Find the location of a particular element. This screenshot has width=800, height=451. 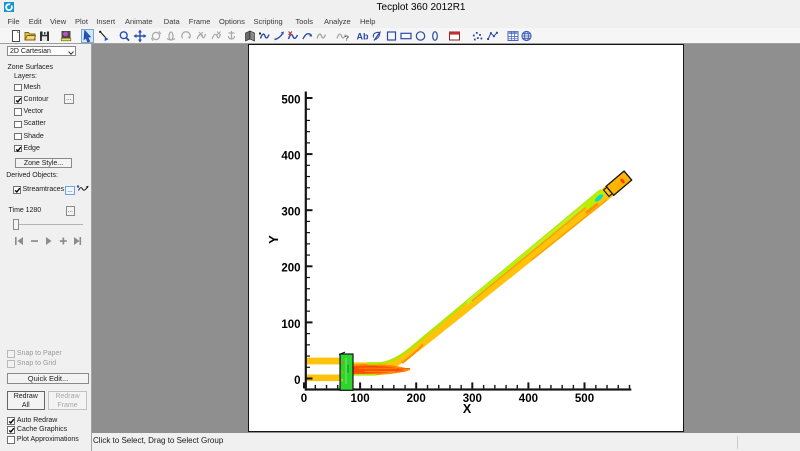

svg-text: Y is located at coordinates (273, 239).